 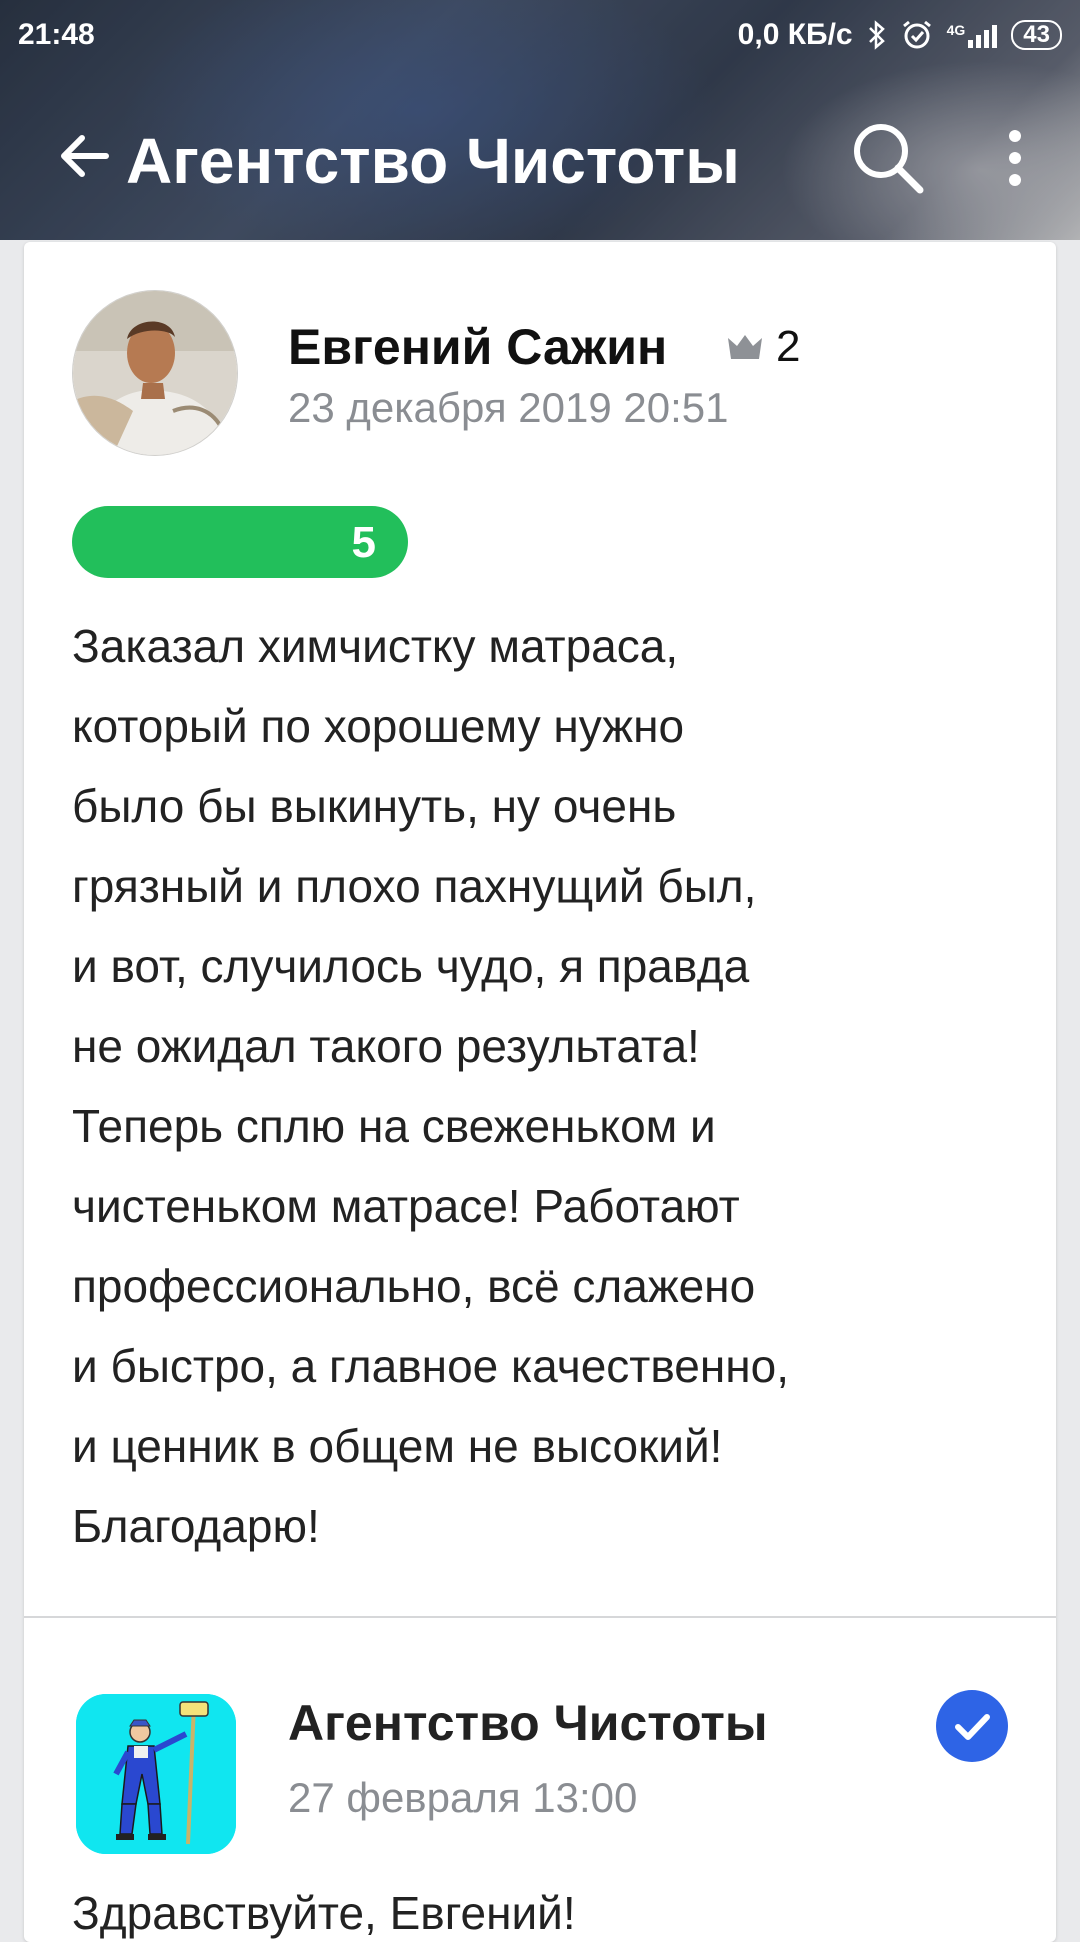 I want to click on author-avatar, so click(x=155, y=373).